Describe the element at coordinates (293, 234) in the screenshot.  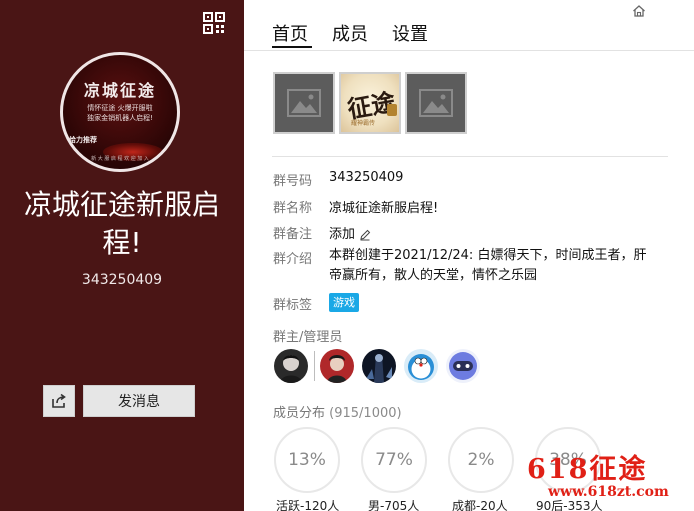
I see `group-remark-label: 群备注` at that location.